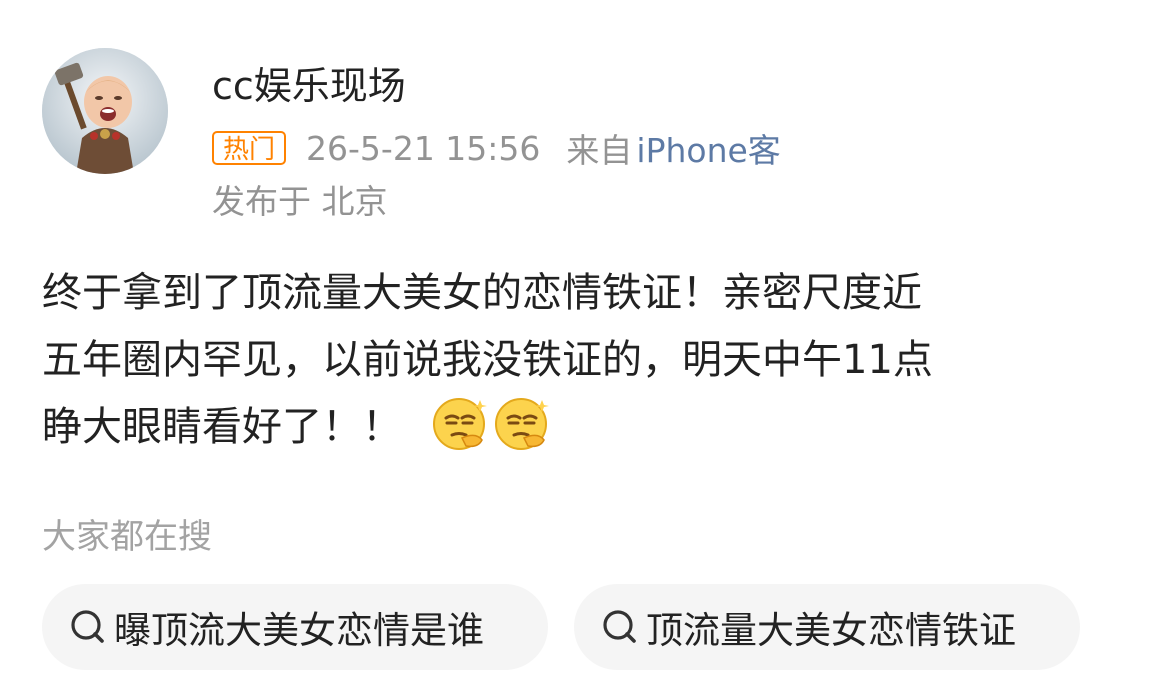  Describe the element at coordinates (592, 427) in the screenshot. I see `post-content-line-last: 睁大眼睛看好了！！` at that location.